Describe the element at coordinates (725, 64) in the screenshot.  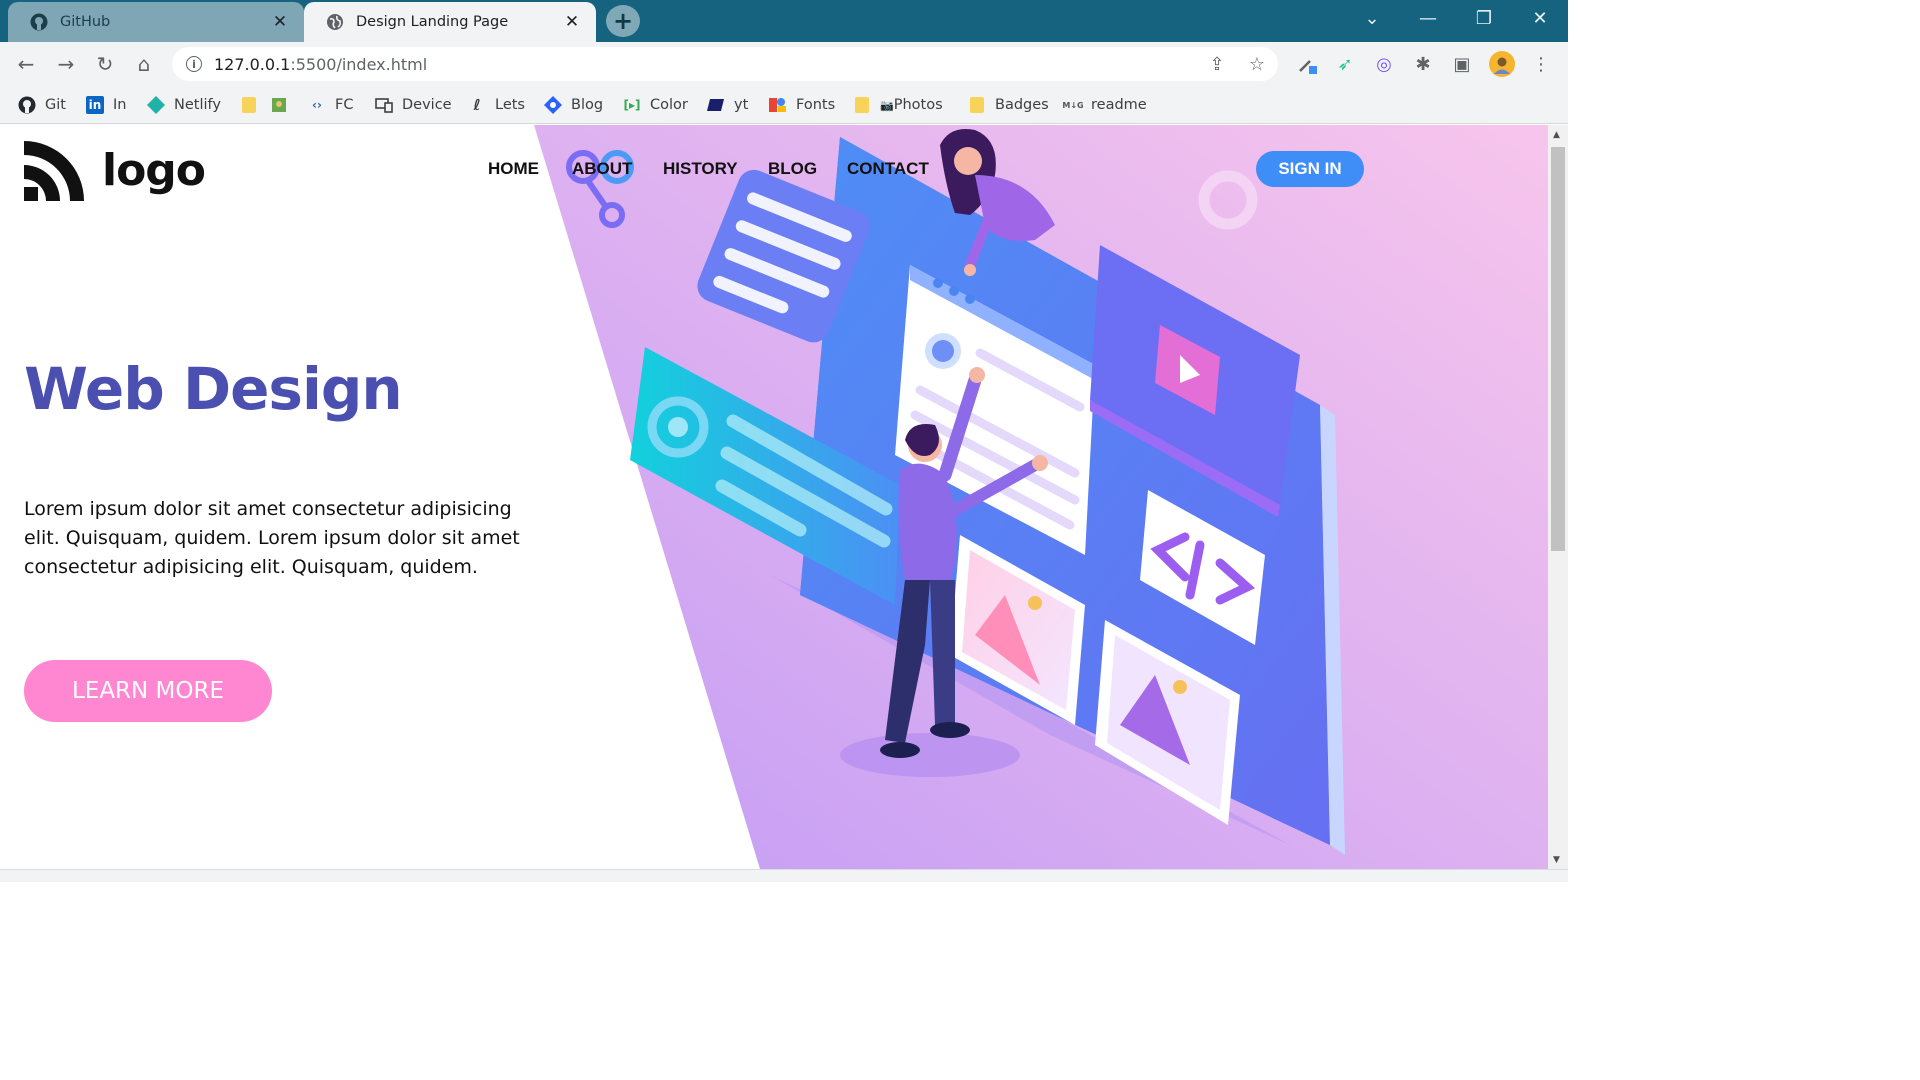
I see `address-bar: i 127.0.0.1:5500/index.html` at that location.